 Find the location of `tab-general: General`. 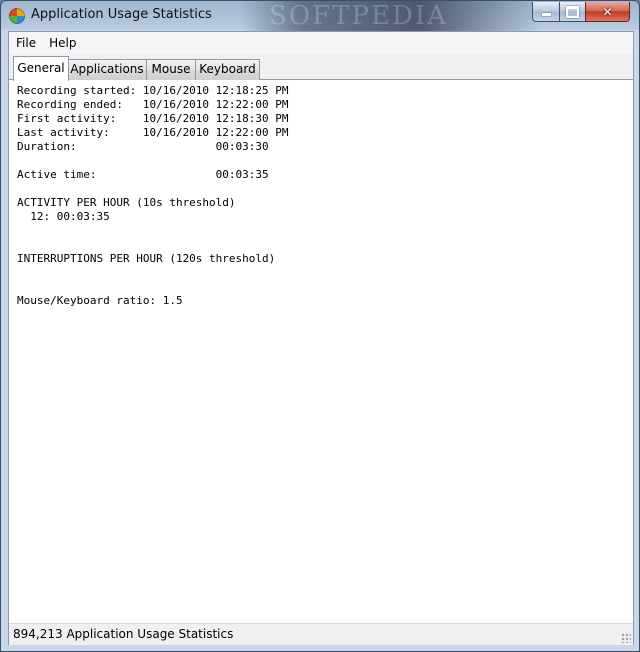

tab-general: General is located at coordinates (41, 68).